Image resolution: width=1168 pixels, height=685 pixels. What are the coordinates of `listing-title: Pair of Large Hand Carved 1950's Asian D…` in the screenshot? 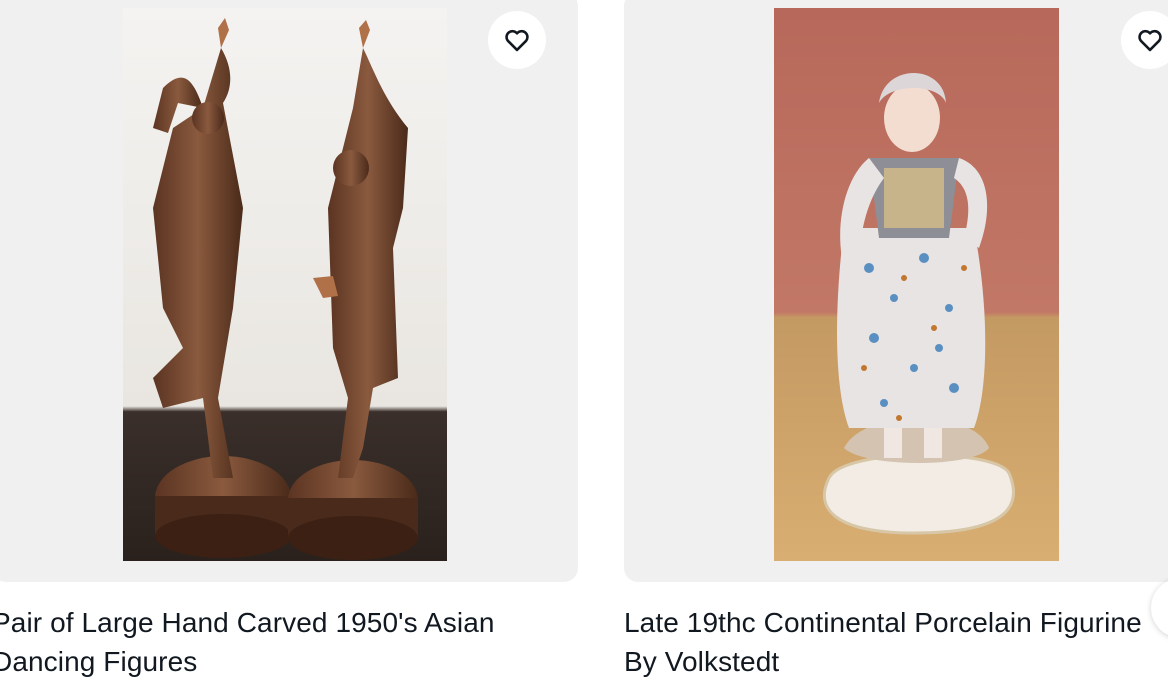 It's located at (286, 642).